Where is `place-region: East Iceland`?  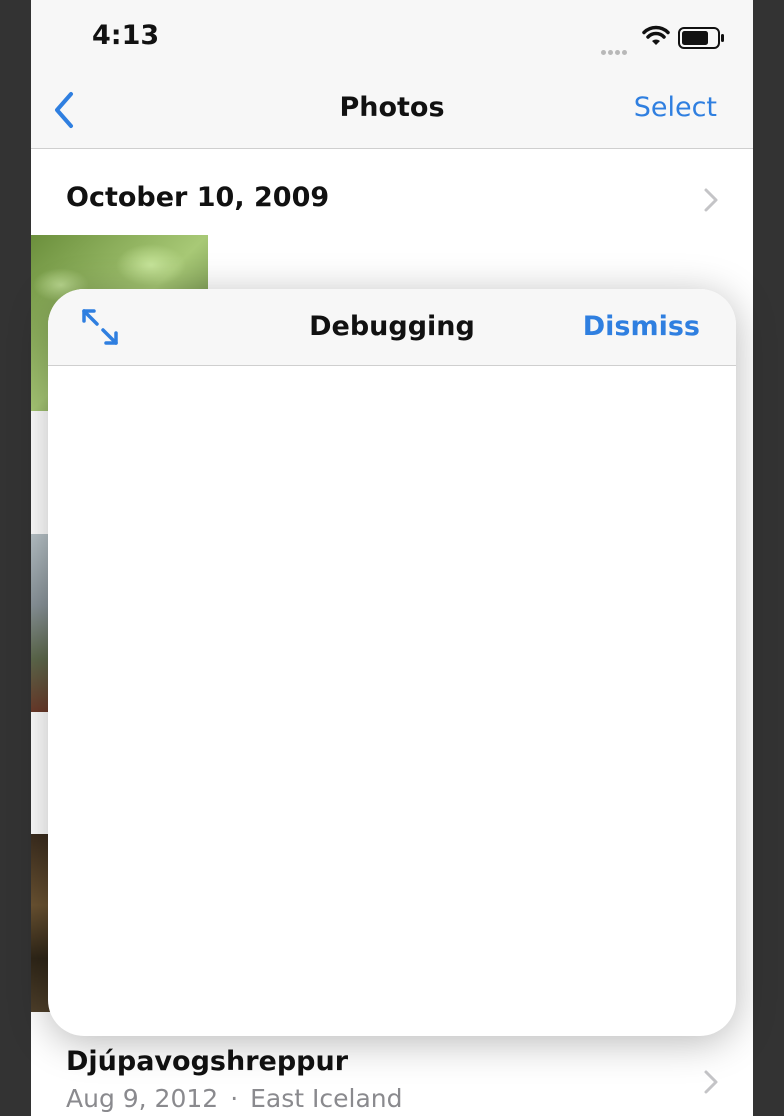 place-region: East Iceland is located at coordinates (326, 1098).